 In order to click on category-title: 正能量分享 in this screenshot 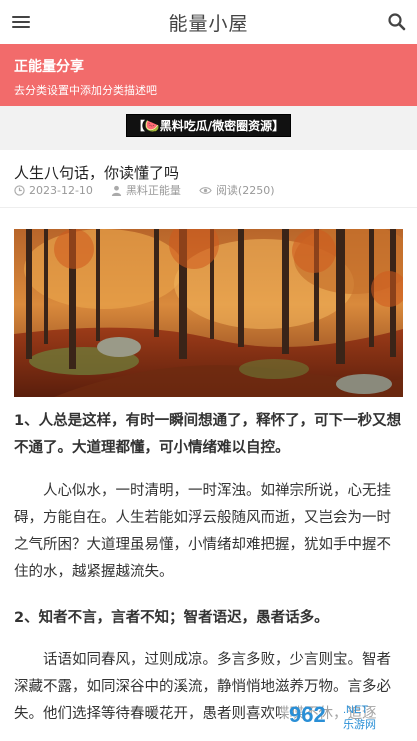, I will do `click(49, 67)`.